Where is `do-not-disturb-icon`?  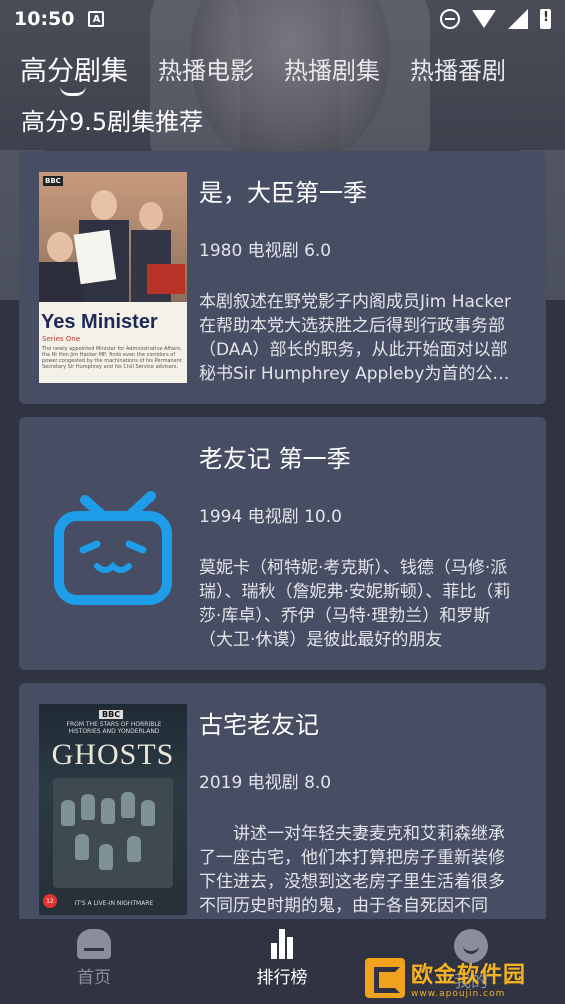
do-not-disturb-icon is located at coordinates (450, 19).